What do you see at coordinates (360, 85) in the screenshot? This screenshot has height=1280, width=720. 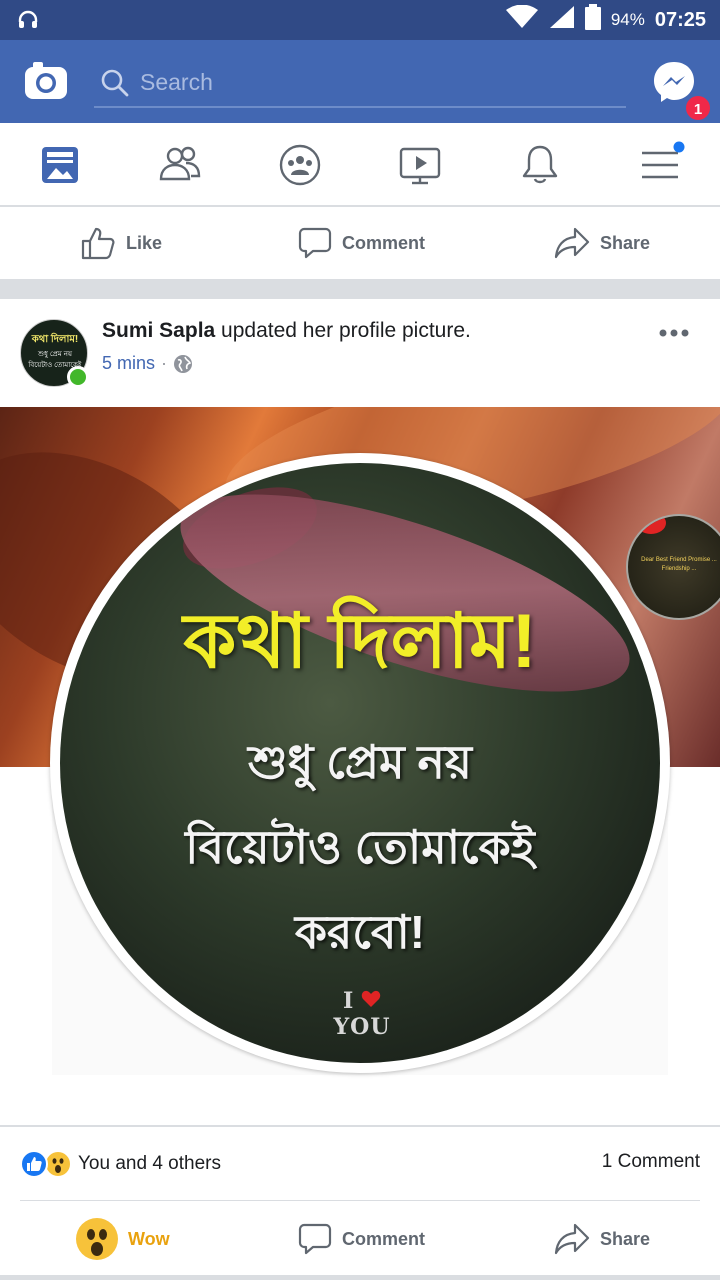 I see `search-input: Search` at bounding box center [360, 85].